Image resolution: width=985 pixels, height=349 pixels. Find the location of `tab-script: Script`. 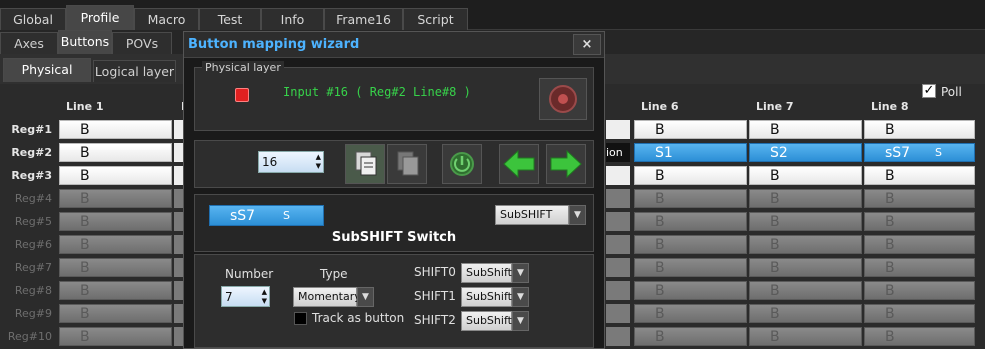

tab-script: Script is located at coordinates (435, 19).